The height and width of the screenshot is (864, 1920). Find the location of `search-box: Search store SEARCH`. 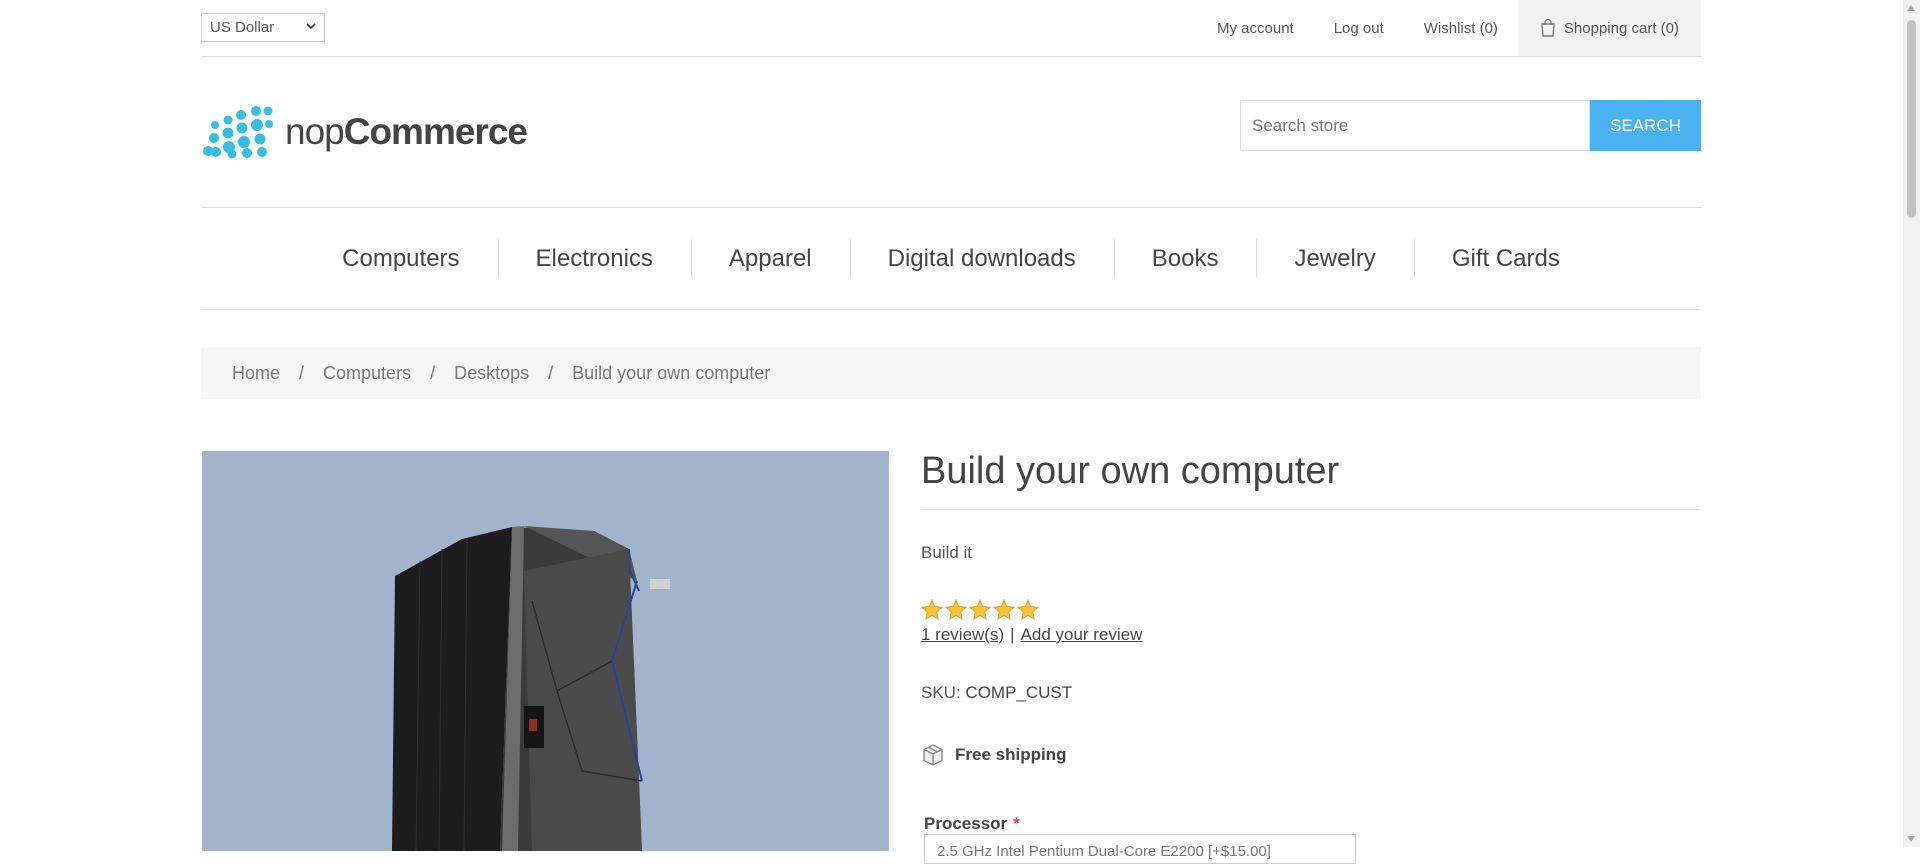

search-box: Search store SEARCH is located at coordinates (1470, 125).